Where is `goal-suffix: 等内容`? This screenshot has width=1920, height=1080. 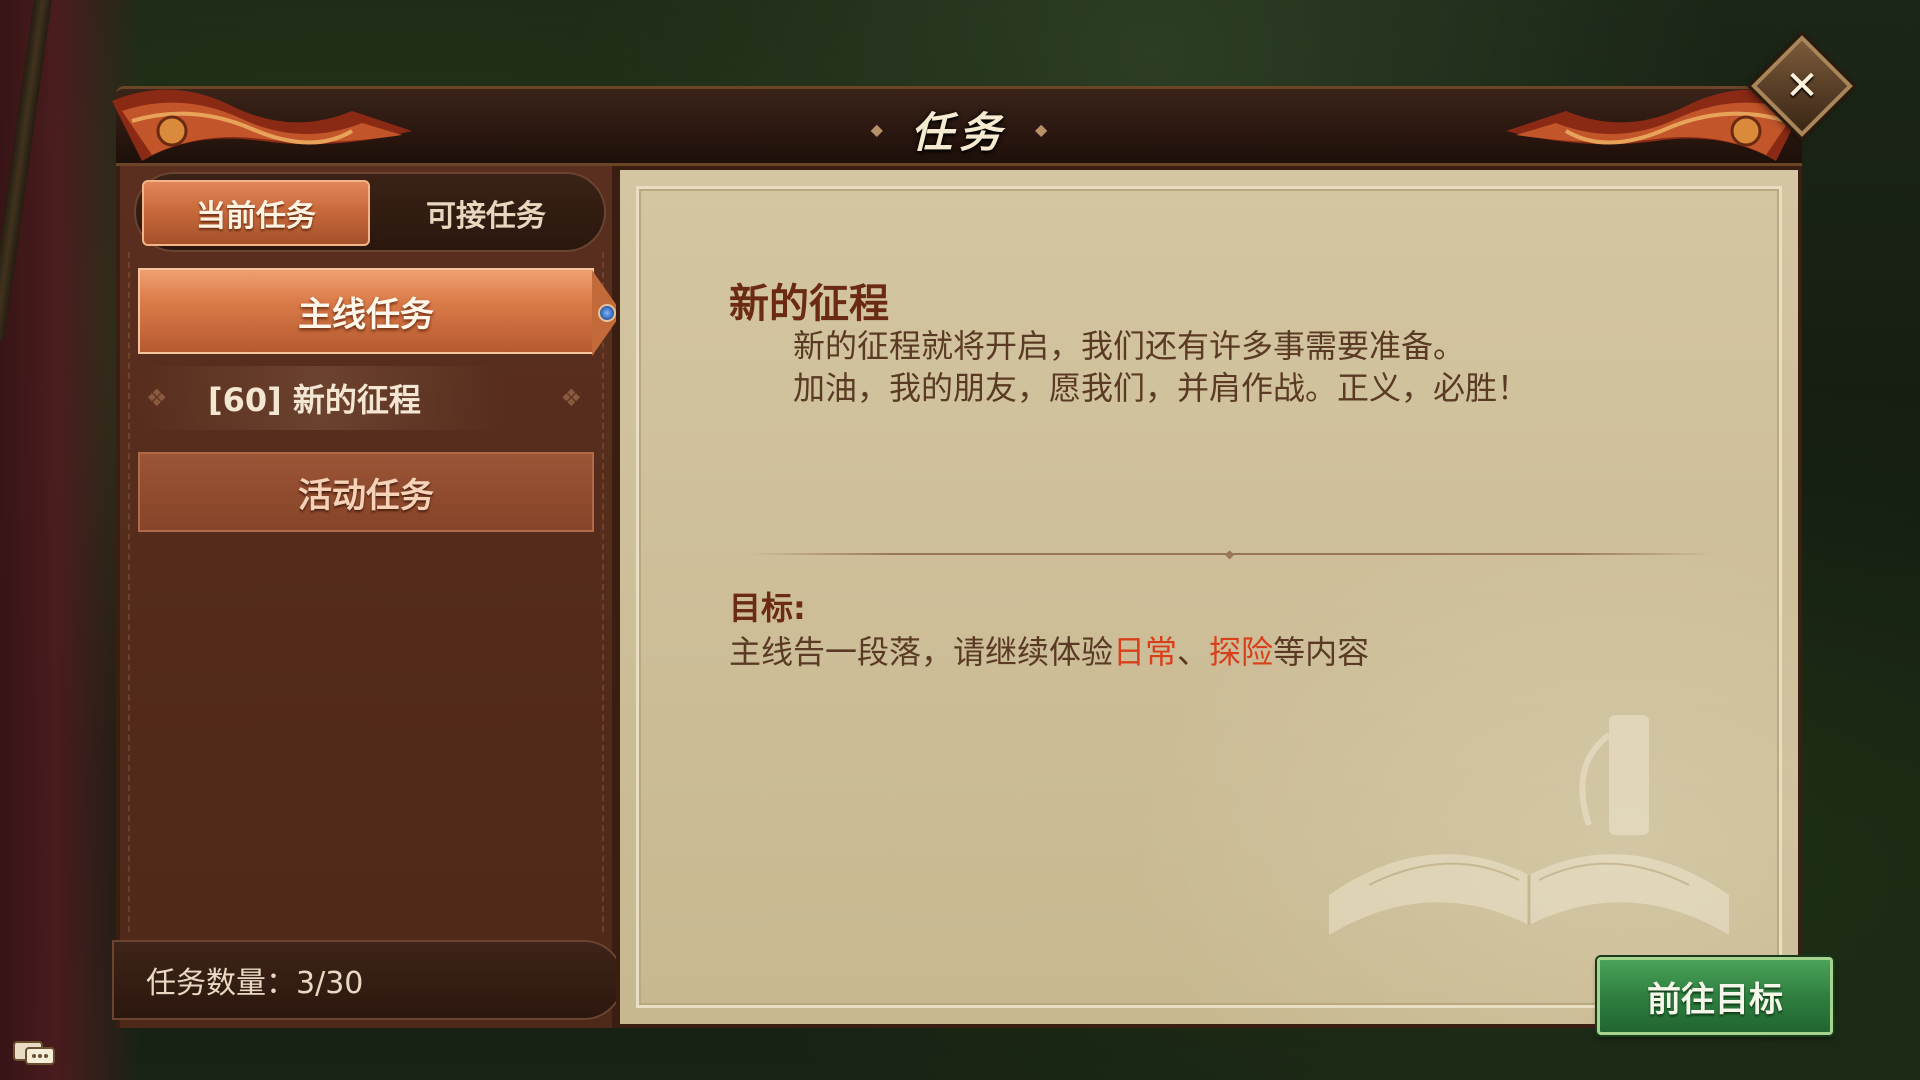
goal-suffix: 等内容 is located at coordinates (1321, 652).